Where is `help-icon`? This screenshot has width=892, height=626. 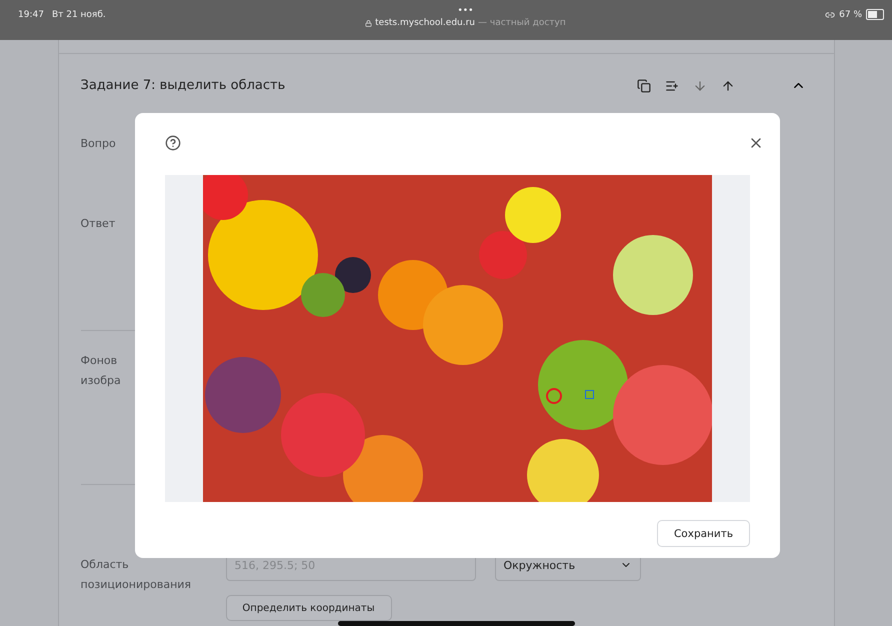 help-icon is located at coordinates (173, 143).